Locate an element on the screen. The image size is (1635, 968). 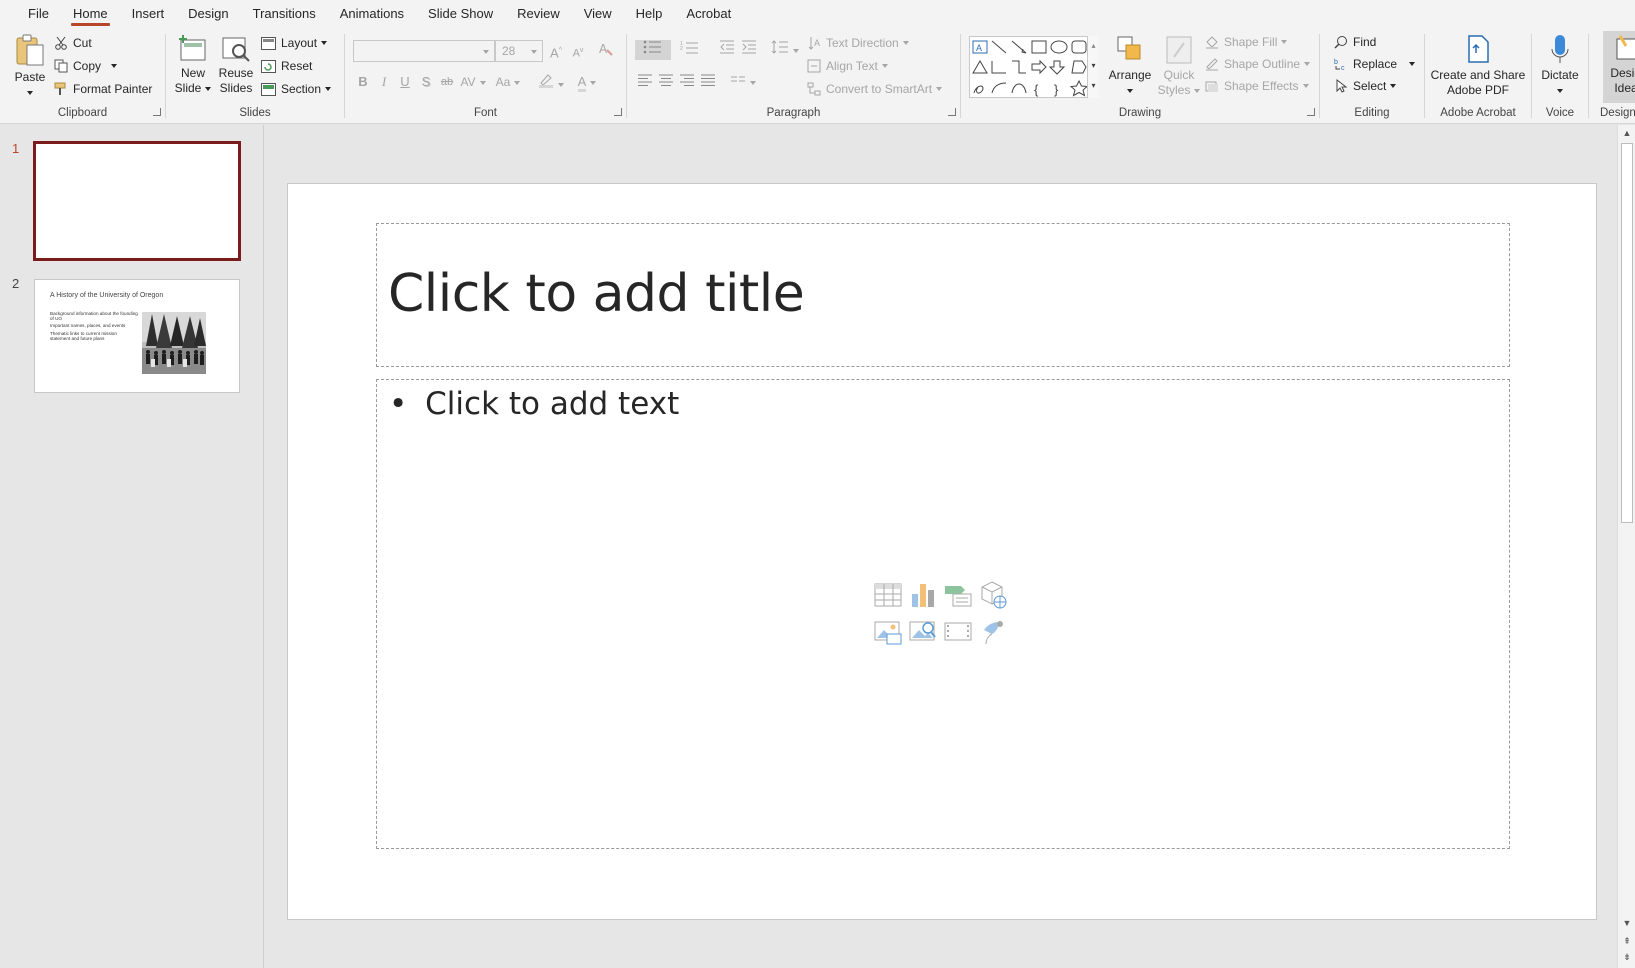
next-slide-icon: ⇟ is located at coordinates (1627, 957).